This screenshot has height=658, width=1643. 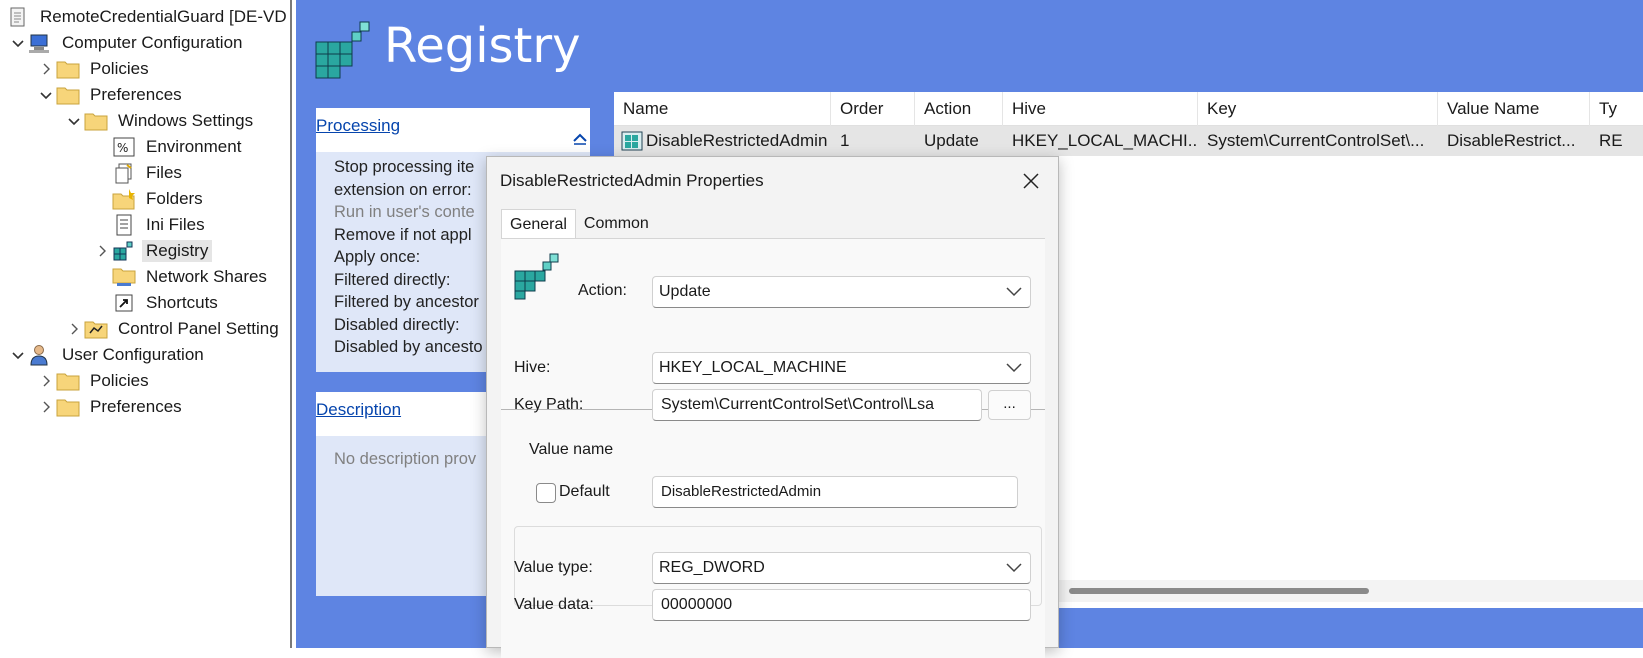 I want to click on hive-select: HKEY_LOCAL_MACHINE, so click(x=841, y=368).